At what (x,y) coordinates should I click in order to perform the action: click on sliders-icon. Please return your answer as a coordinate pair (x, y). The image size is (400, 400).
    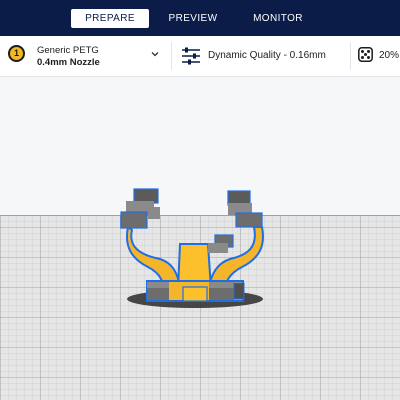
    Looking at the image, I should click on (191, 56).